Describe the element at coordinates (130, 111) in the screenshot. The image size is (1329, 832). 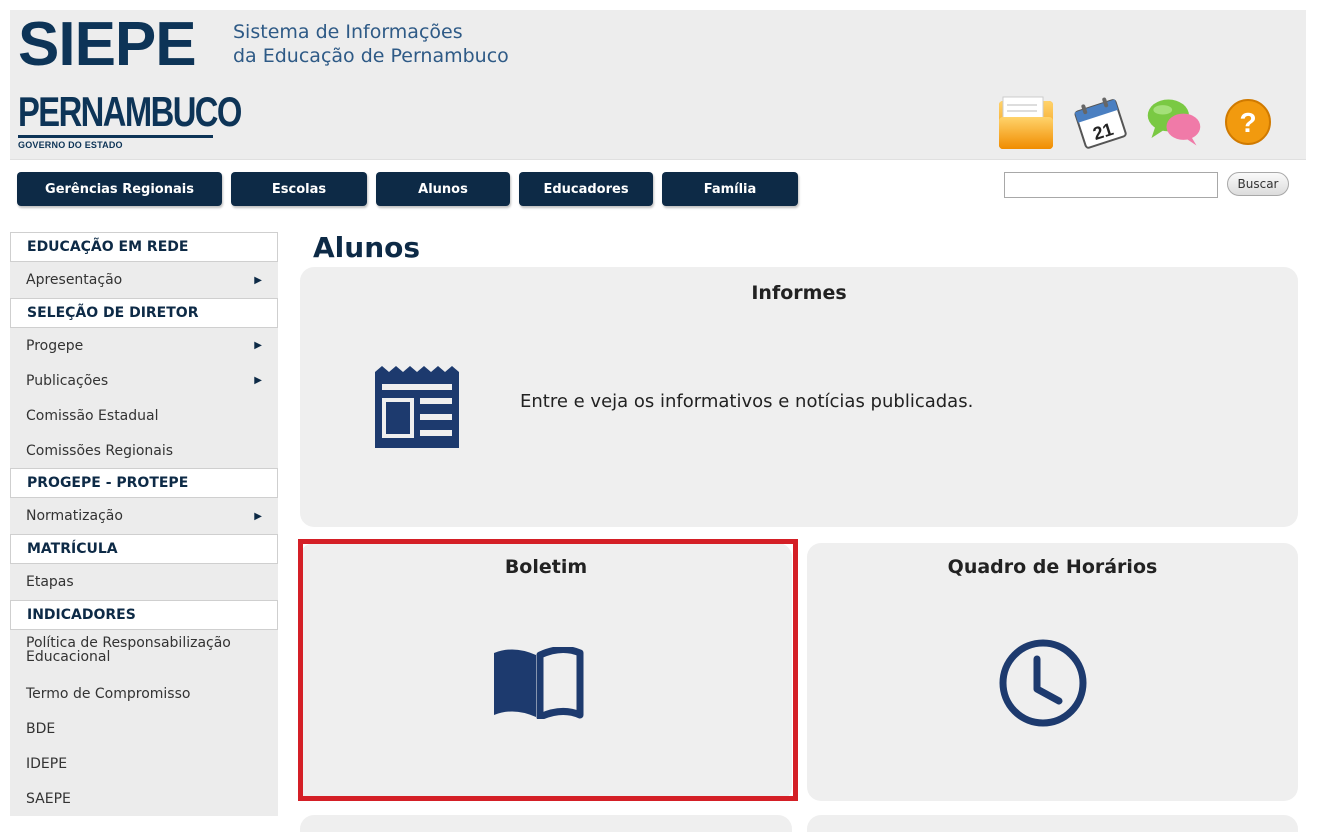
I see `pernambuco-name: PERNAMBUCO` at that location.